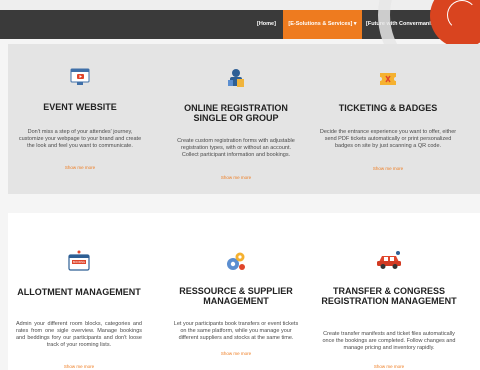  What do you see at coordinates (236, 78) in the screenshot?
I see `registration-icon` at bounding box center [236, 78].